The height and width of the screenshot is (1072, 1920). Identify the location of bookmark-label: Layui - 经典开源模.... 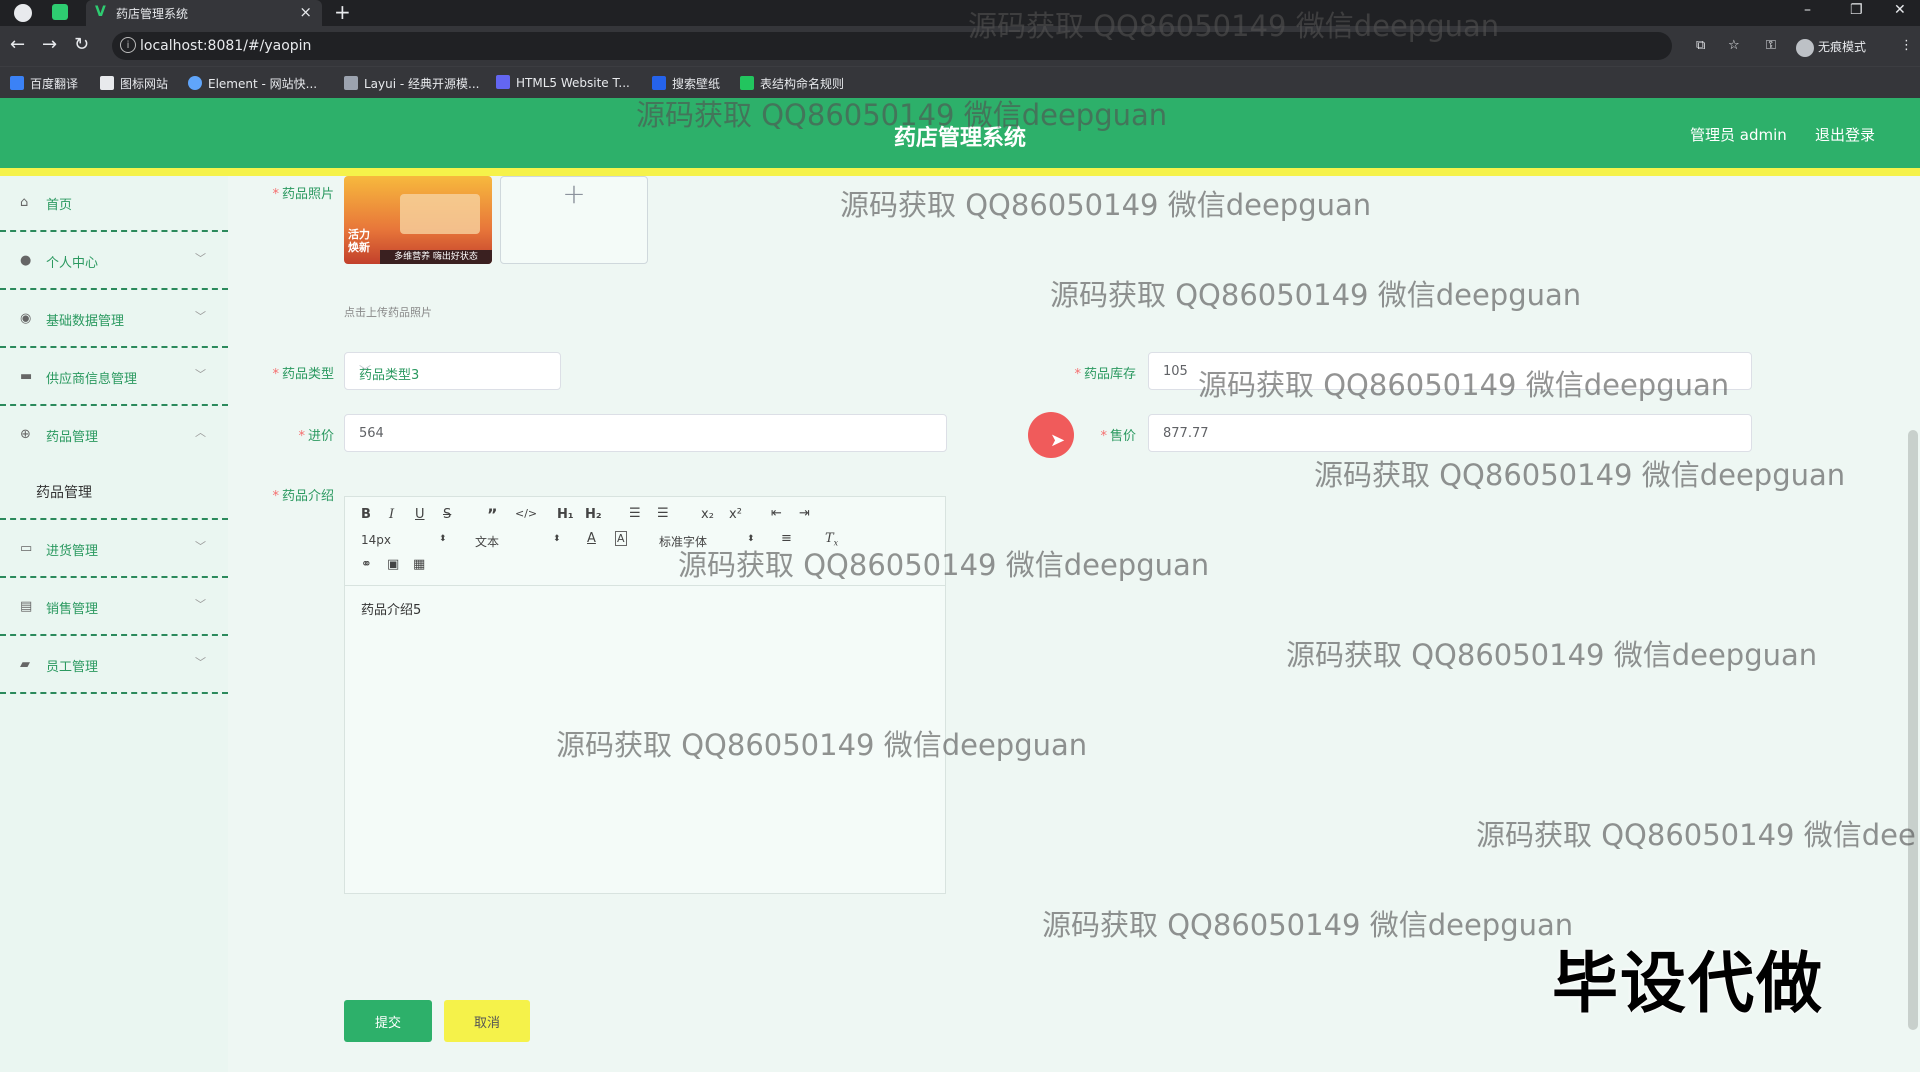
(422, 84).